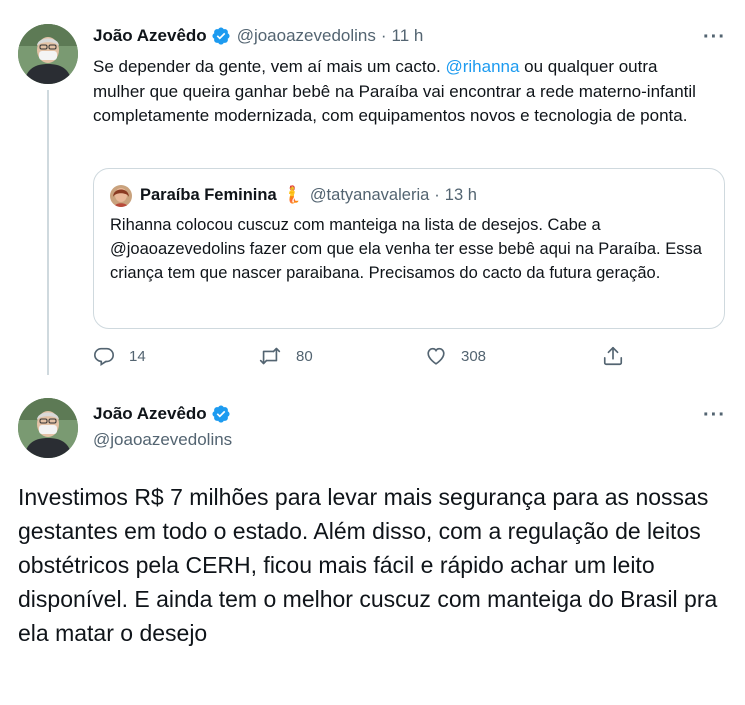 The image size is (745, 705). Describe the element at coordinates (369, 194) in the screenshot. I see `quote-author-handle: @tatyanavaleria` at that location.